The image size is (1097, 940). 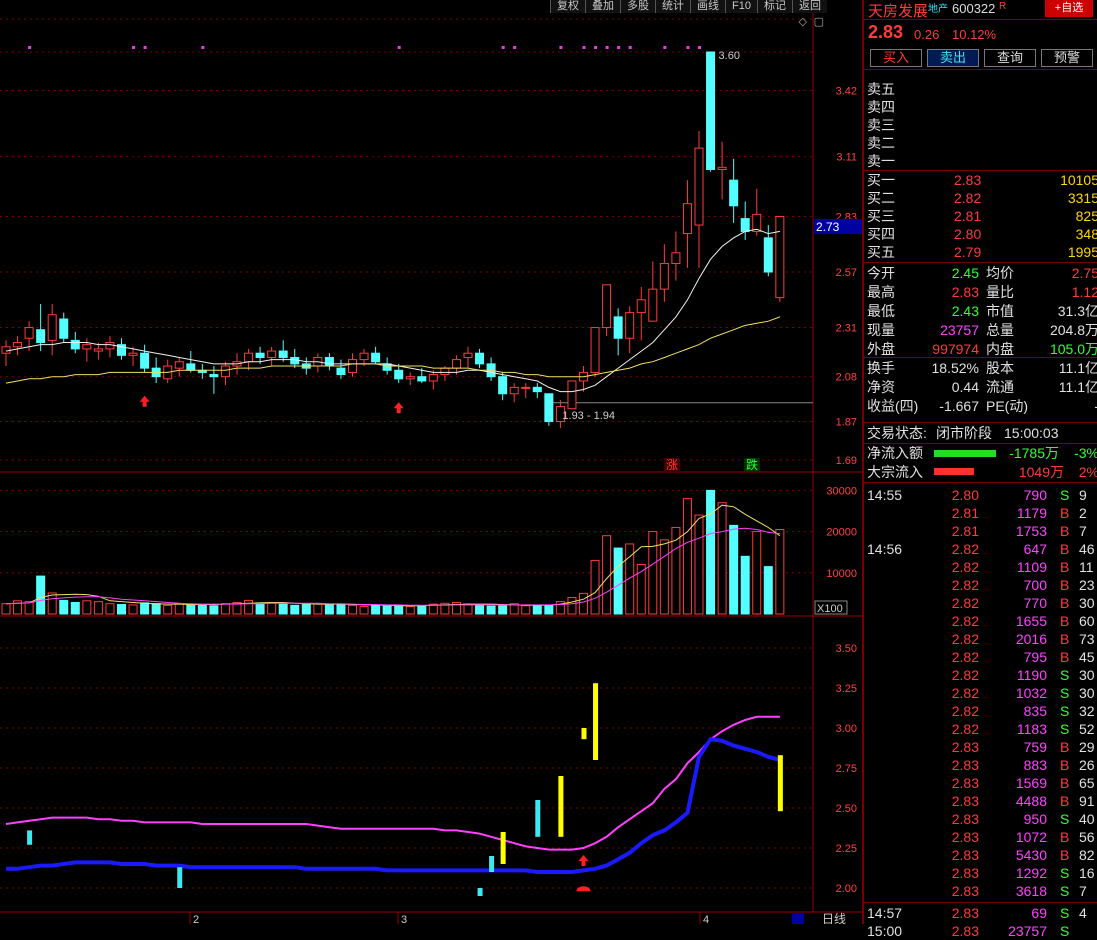 What do you see at coordinates (819, 21) in the screenshot?
I see `square-icon: ▢` at bounding box center [819, 21].